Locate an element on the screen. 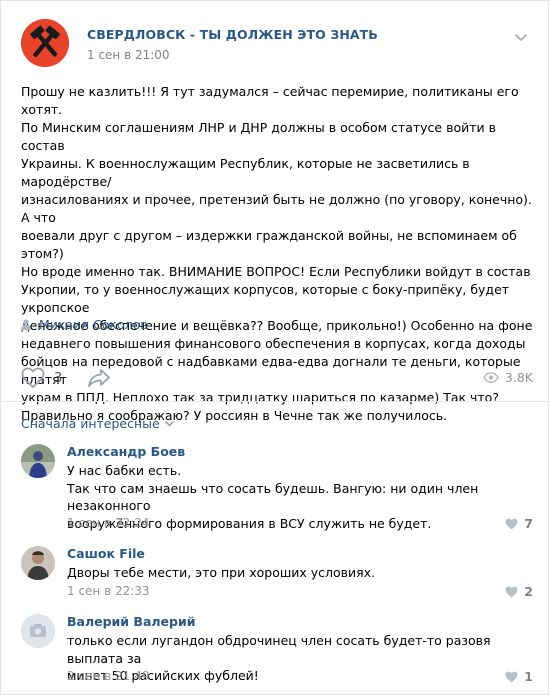  comment-author: Валерий Валерий is located at coordinates (131, 621).